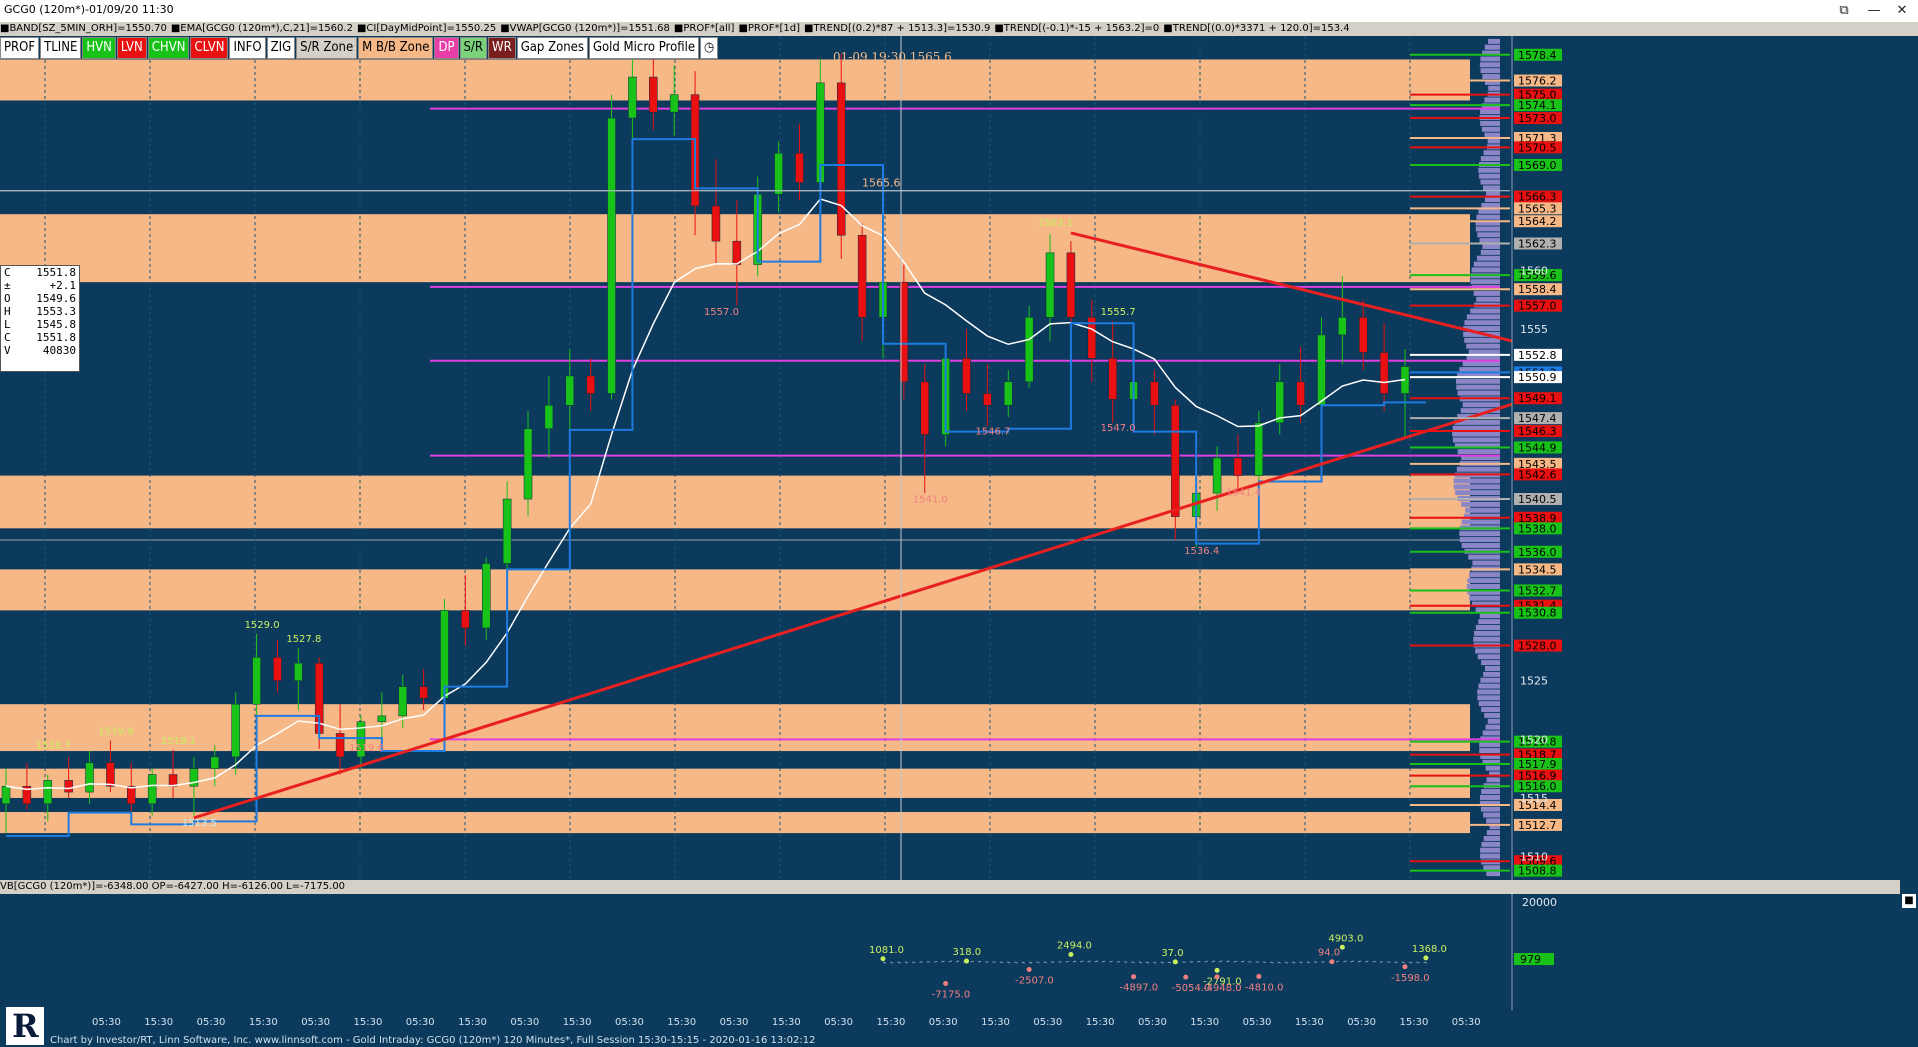 This screenshot has width=1918, height=1047. I want to click on toolbar-button-m-b-b-zone: M B/B Zone, so click(396, 48).